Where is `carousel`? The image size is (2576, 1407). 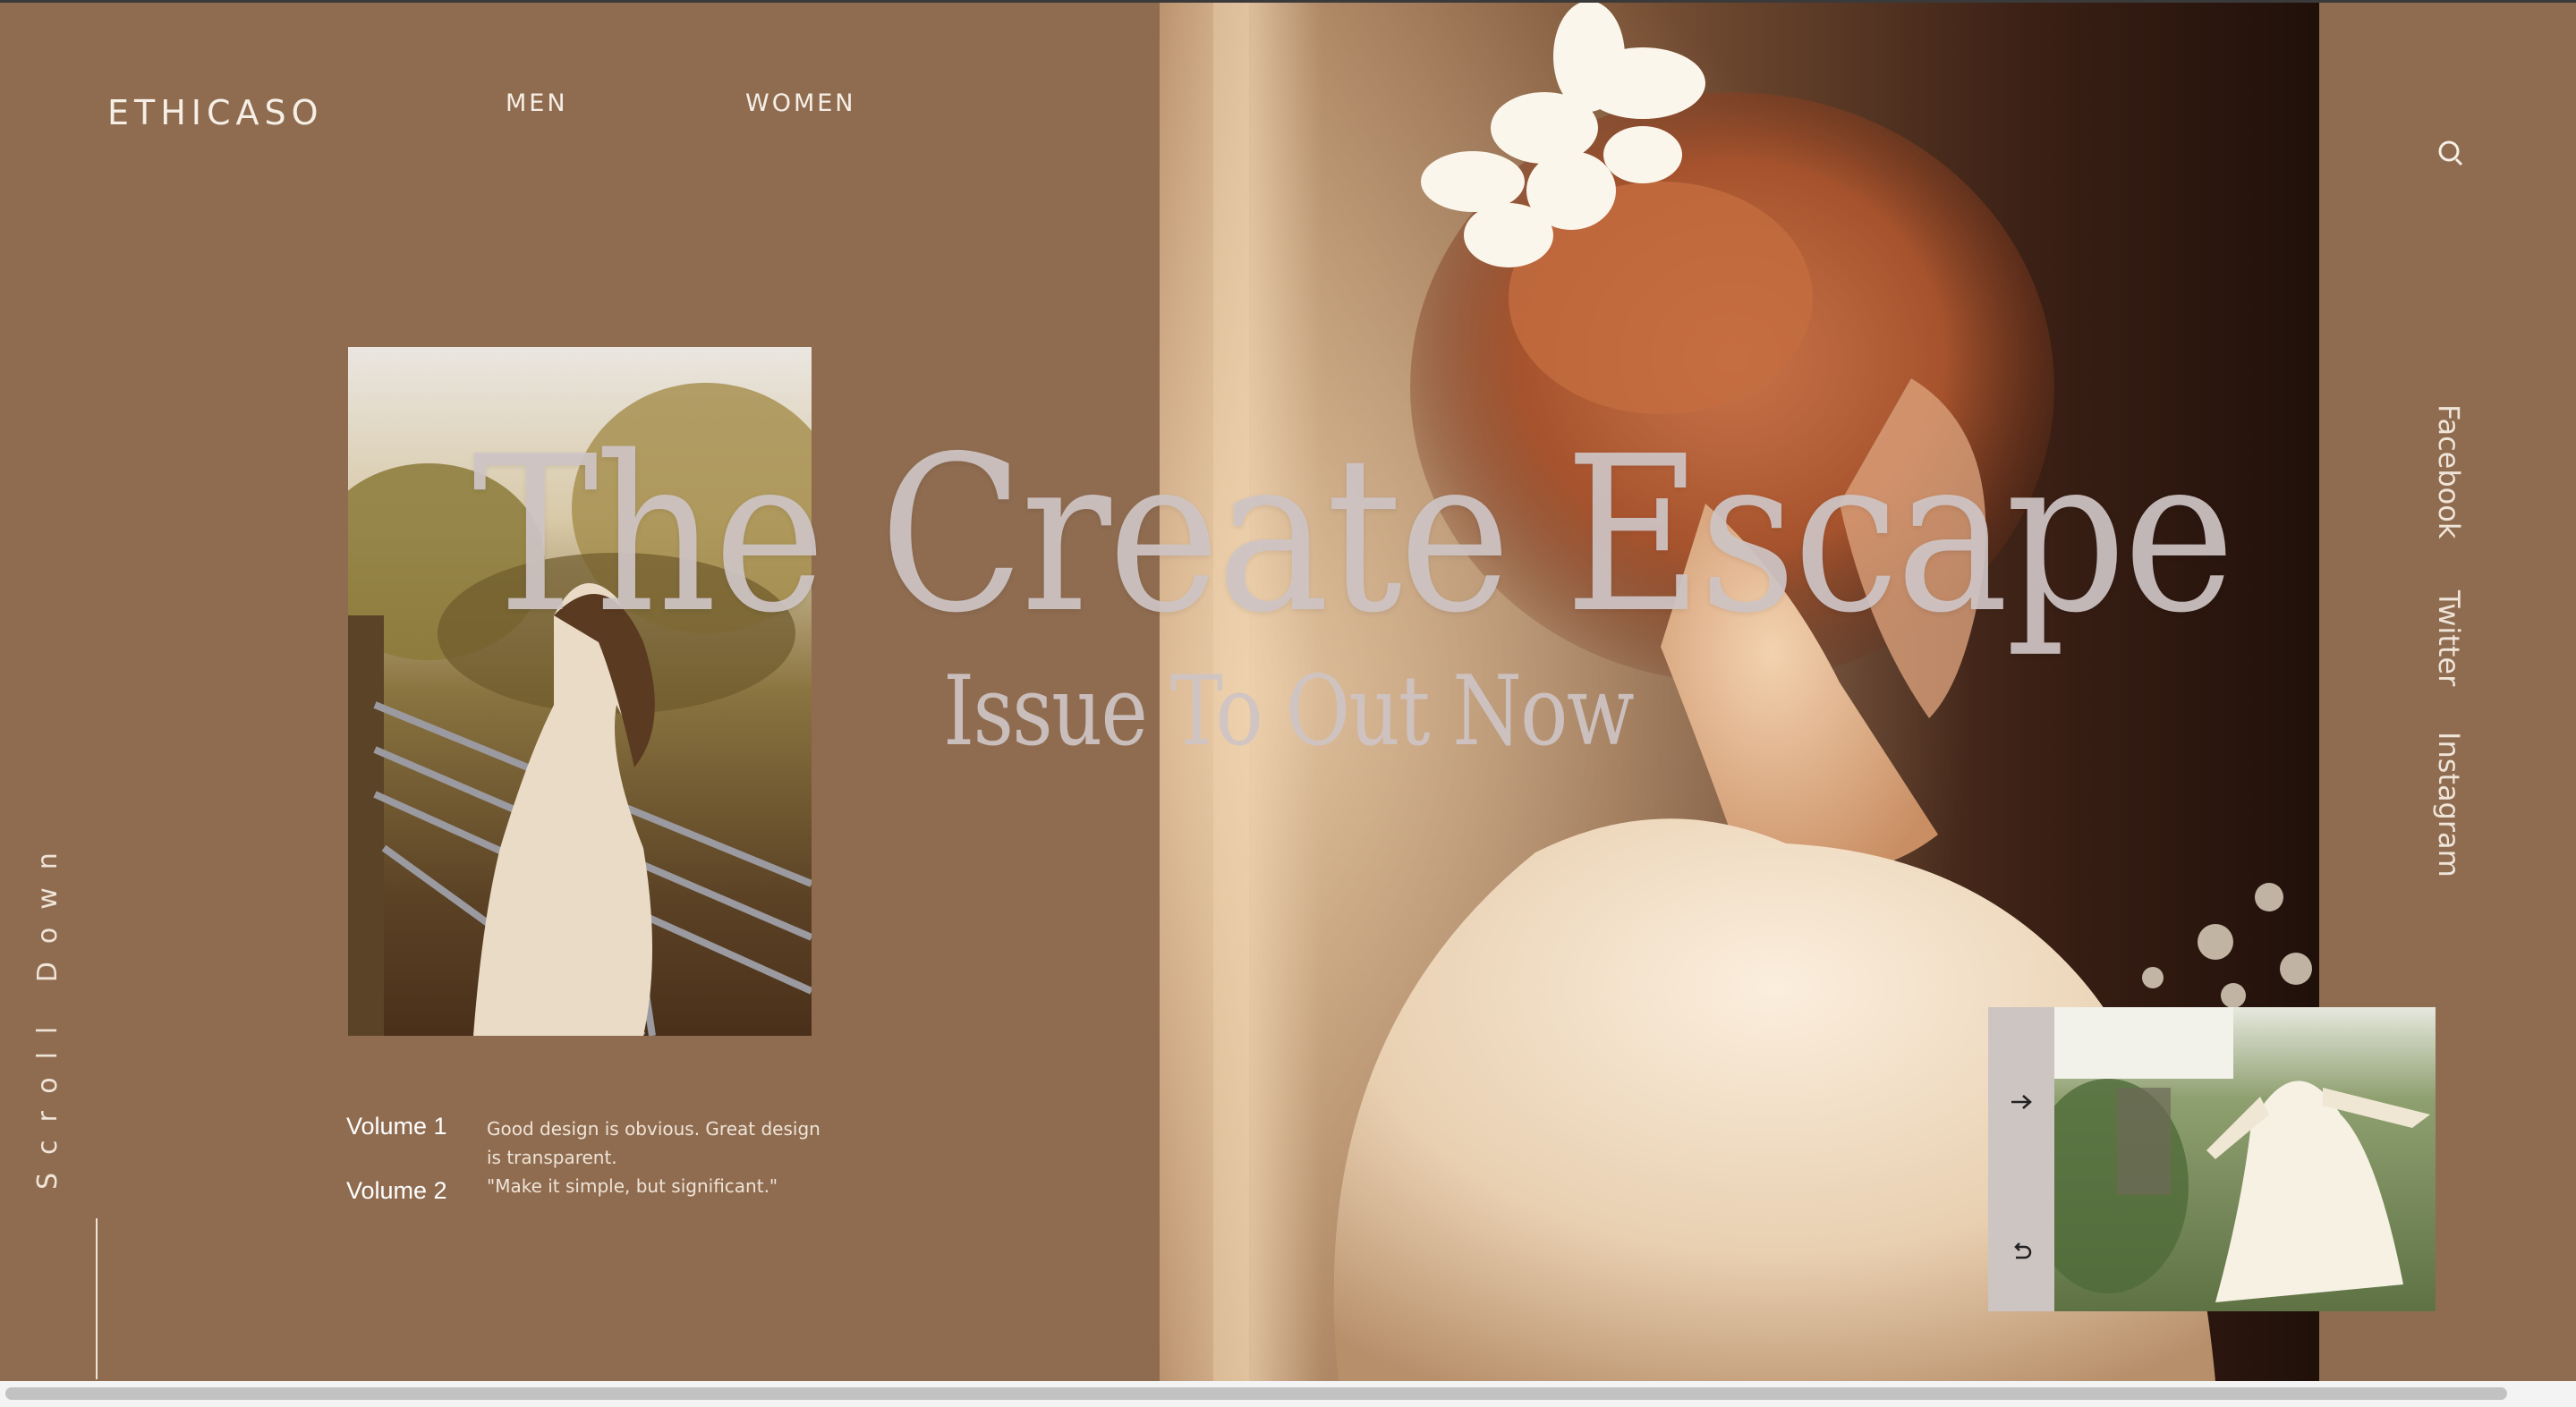
carousel is located at coordinates (2212, 1159).